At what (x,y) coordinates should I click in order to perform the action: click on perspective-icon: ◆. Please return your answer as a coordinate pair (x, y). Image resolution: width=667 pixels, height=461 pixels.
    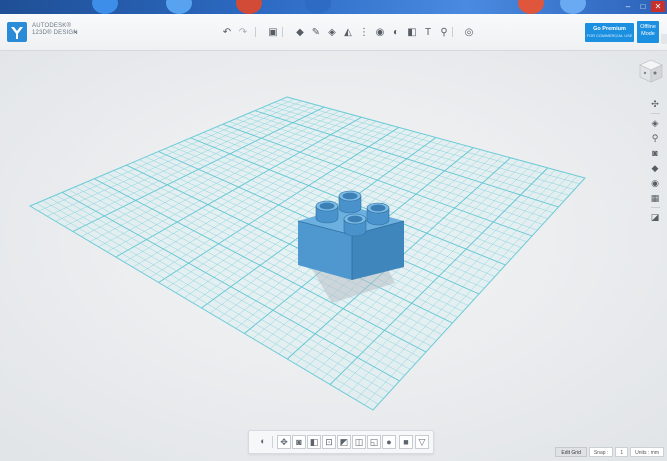
    Looking at the image, I should click on (655, 168).